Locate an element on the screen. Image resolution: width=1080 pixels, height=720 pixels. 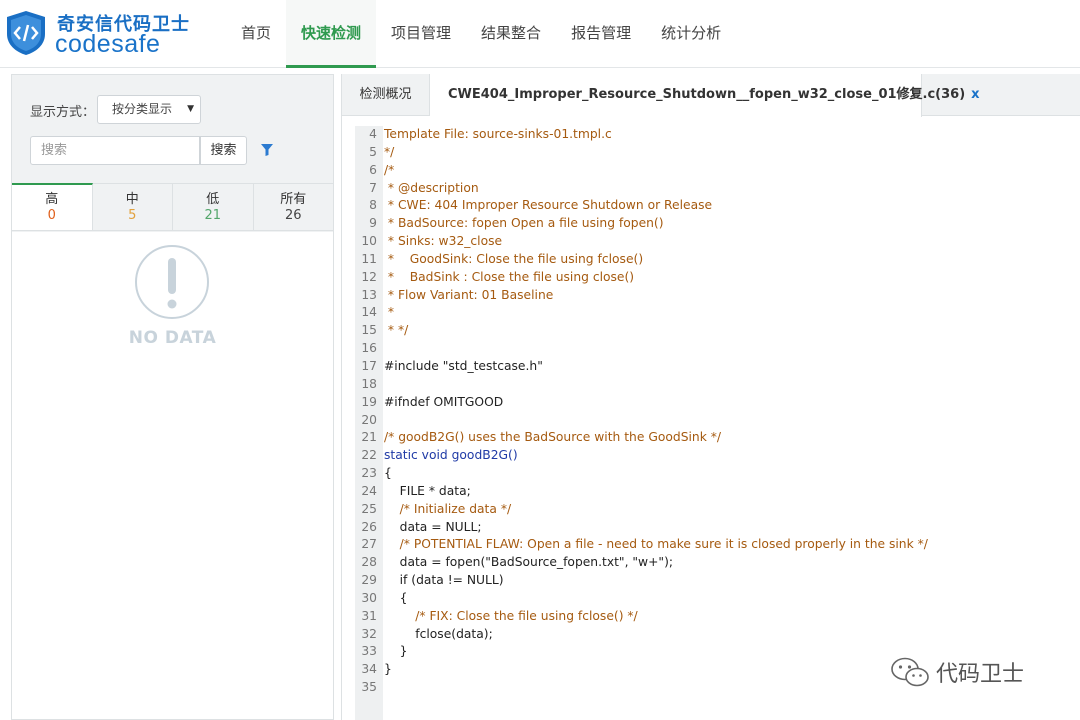
line-number: 34 is located at coordinates (369, 669).